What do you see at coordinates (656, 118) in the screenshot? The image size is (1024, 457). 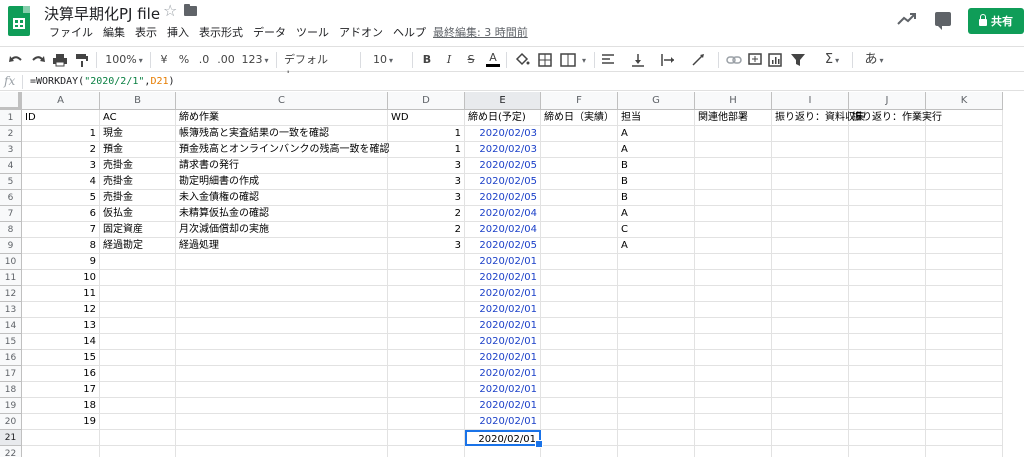 I see `cell-header-g: 担当` at bounding box center [656, 118].